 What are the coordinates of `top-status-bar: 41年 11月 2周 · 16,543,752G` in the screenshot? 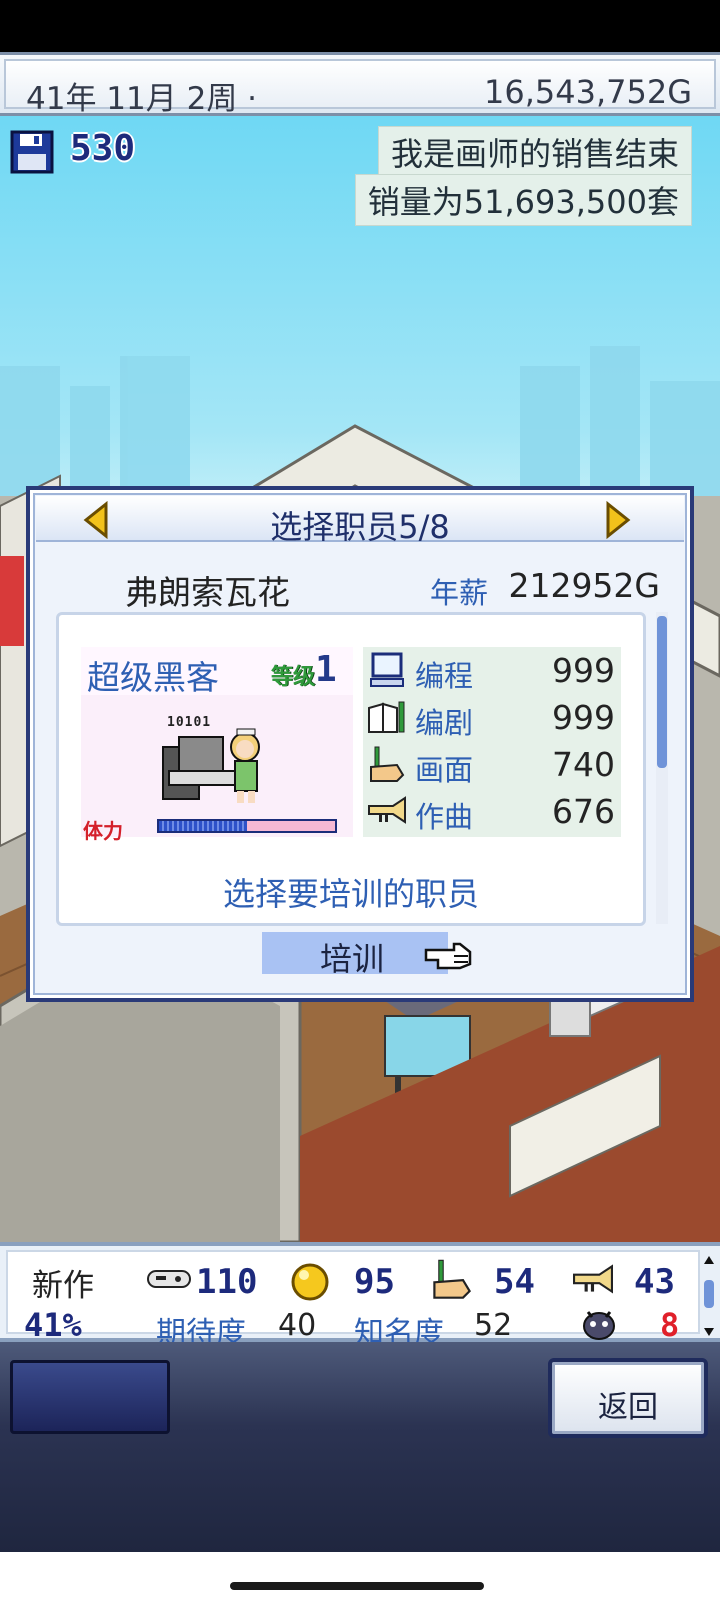 It's located at (360, 84).